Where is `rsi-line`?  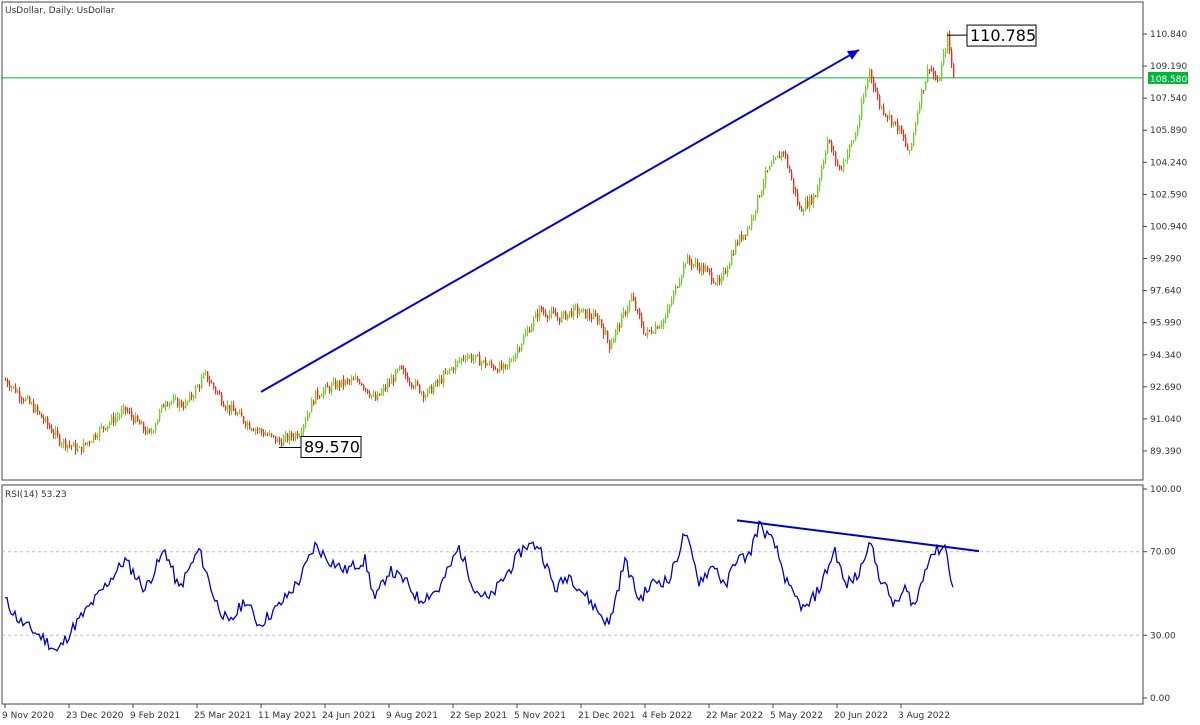 rsi-line is located at coordinates (479, 586).